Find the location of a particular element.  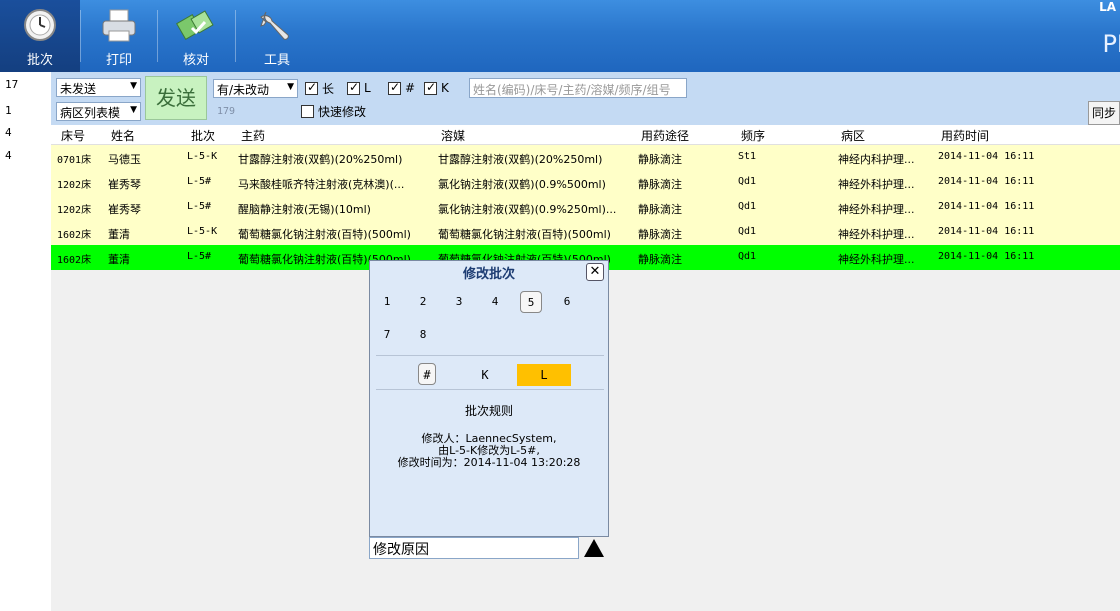

left-count-panel: 17 1 4 4 is located at coordinates (25, 341).